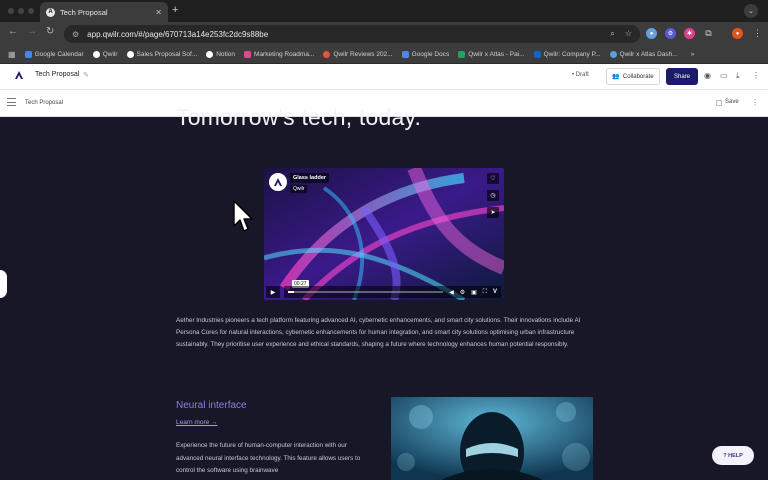 This screenshot has width=768, height=480. I want to click on apps-grid-icon: ▦, so click(12, 54).